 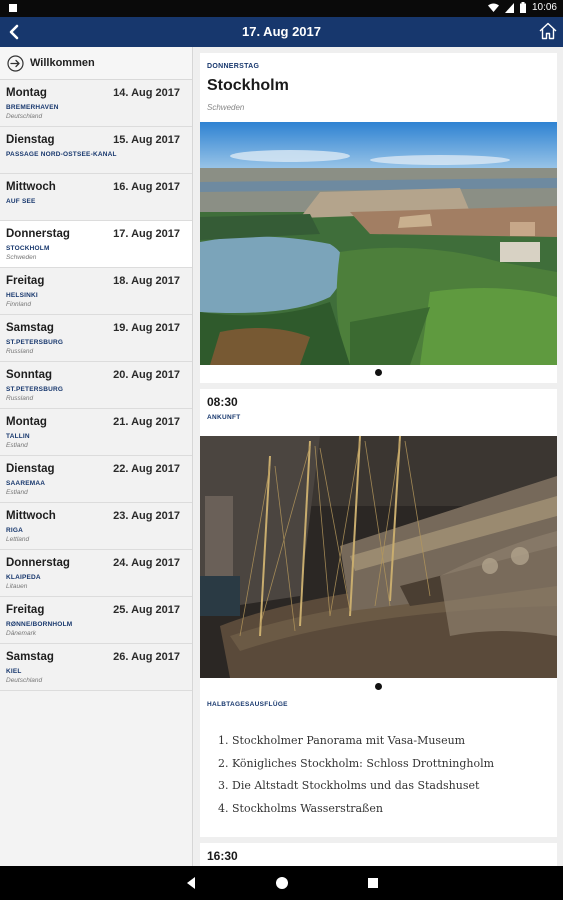 I want to click on detail-city: Stockholm, so click(x=248, y=85).